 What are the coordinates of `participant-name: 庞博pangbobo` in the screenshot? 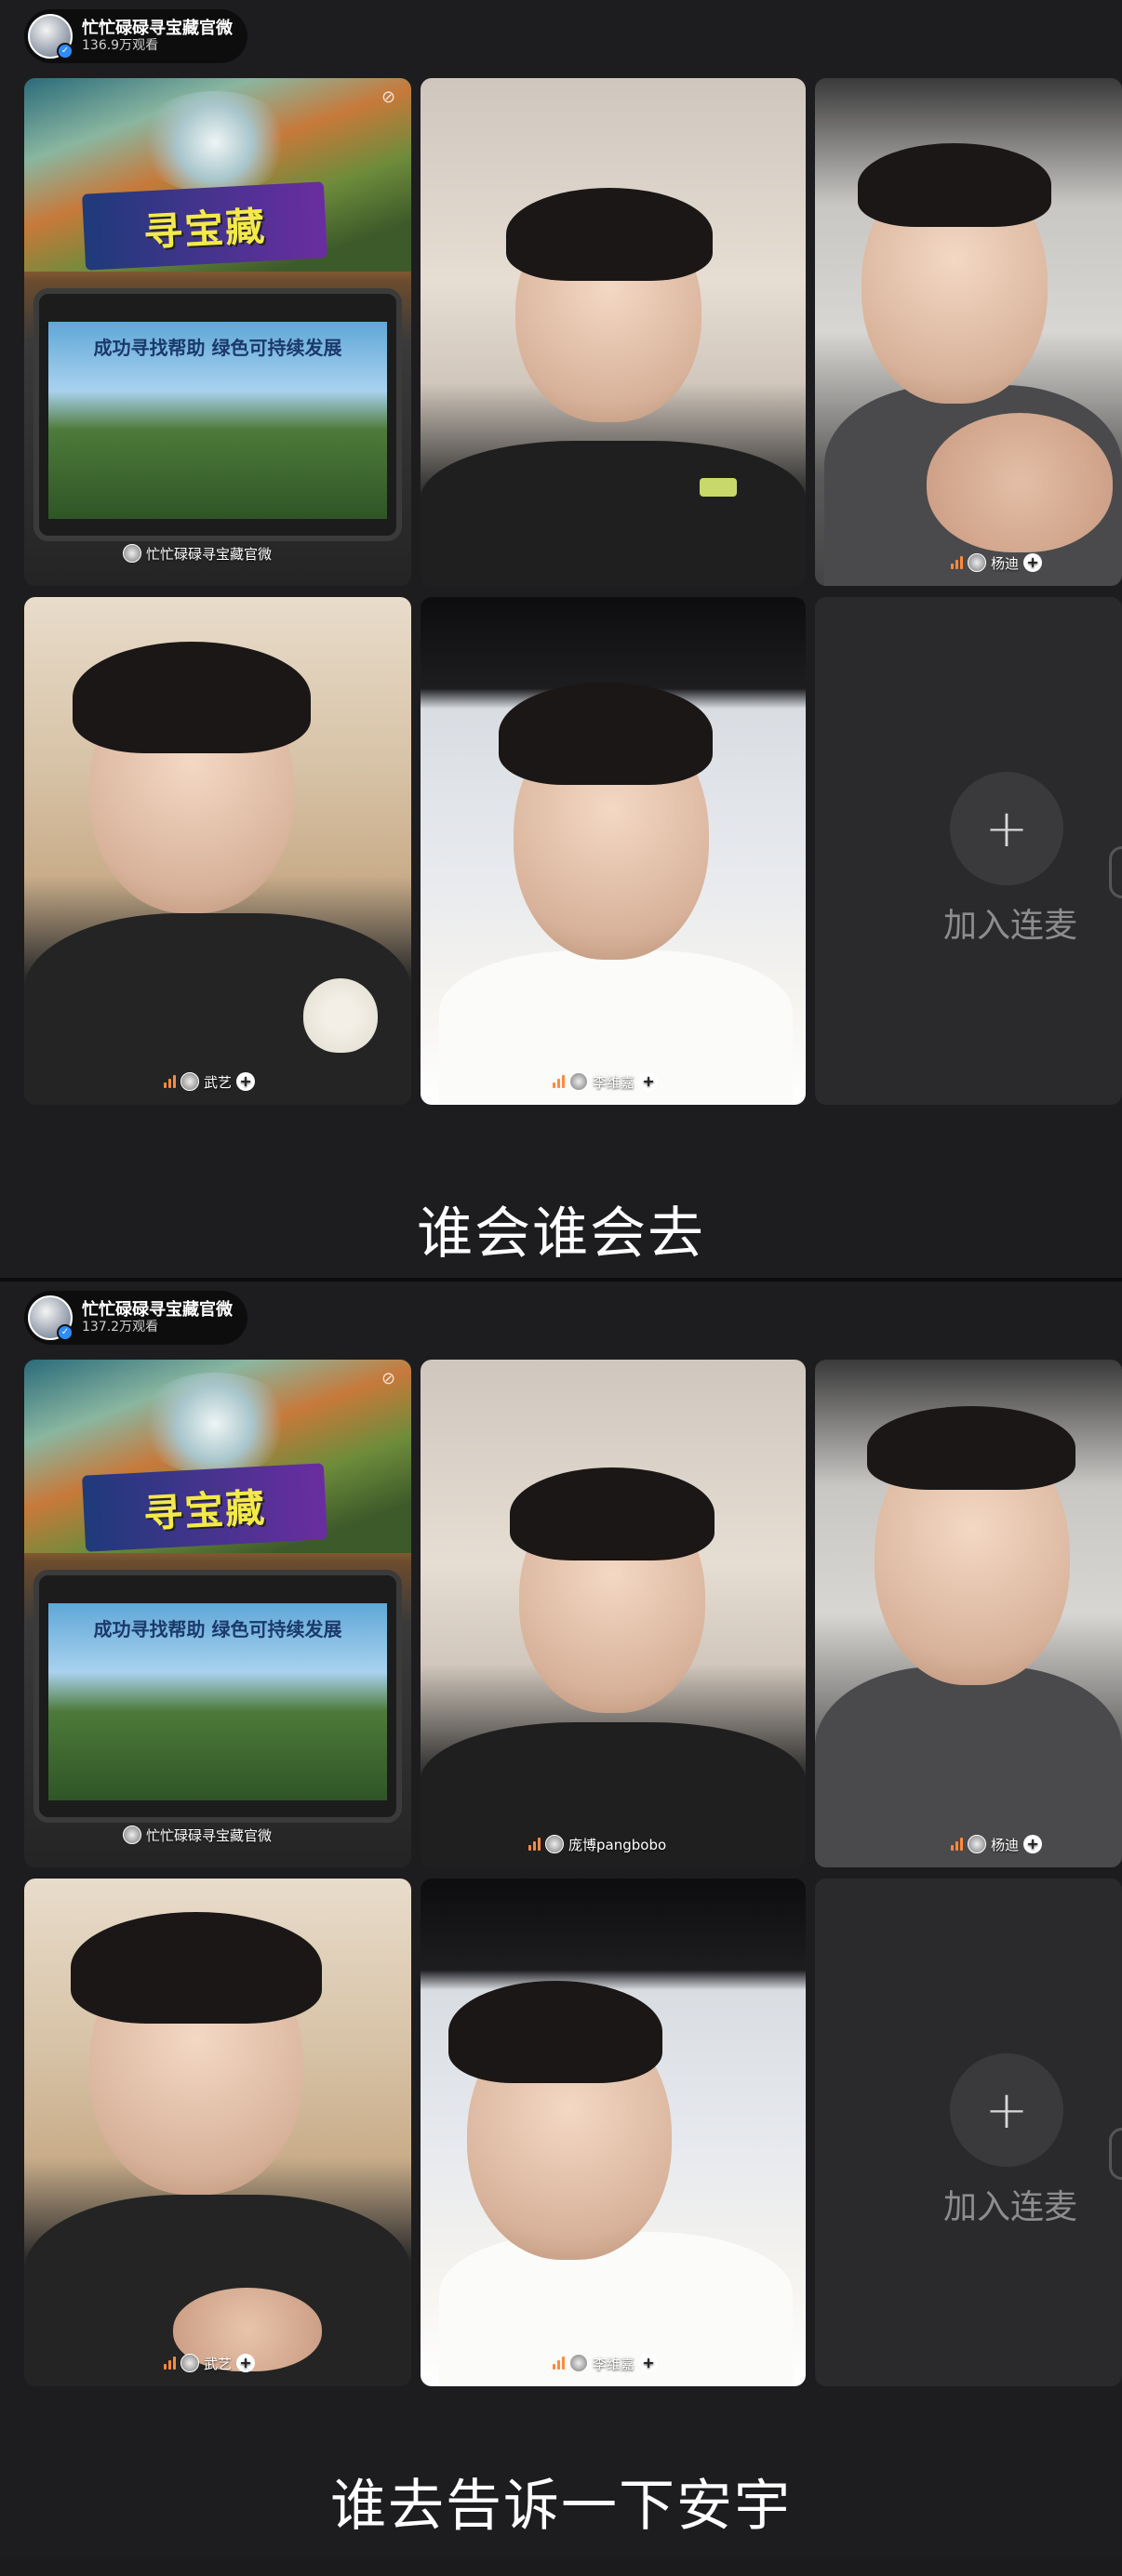 It's located at (617, 1844).